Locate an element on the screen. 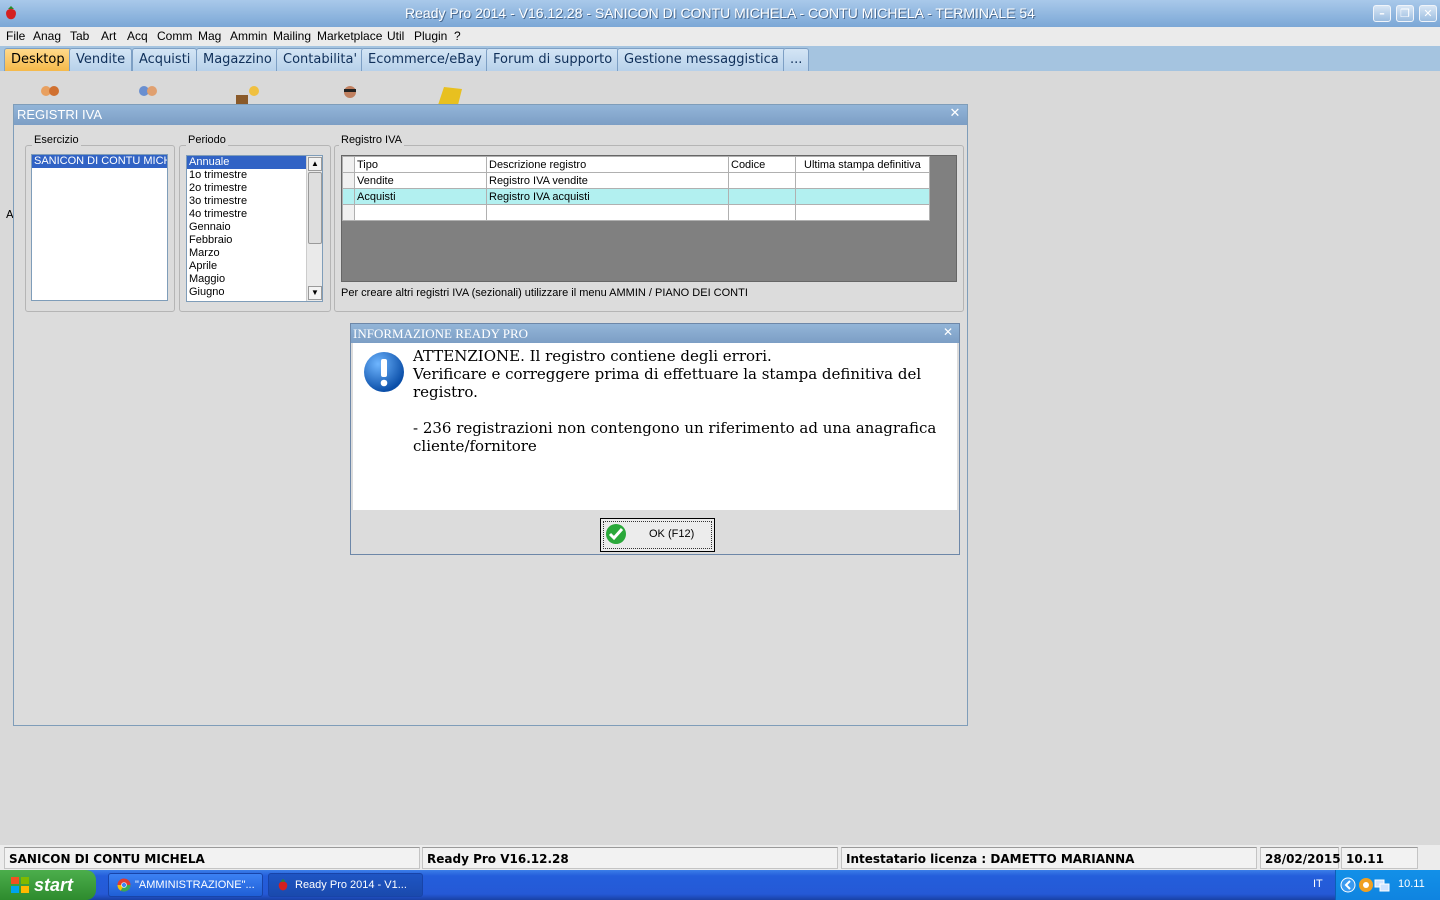  agent-icon is located at coordinates (350, 94).